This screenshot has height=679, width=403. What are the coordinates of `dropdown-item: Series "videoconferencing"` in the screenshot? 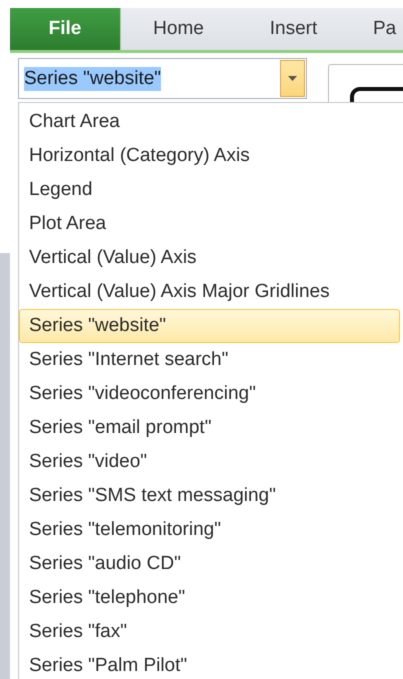 It's located at (209, 394).